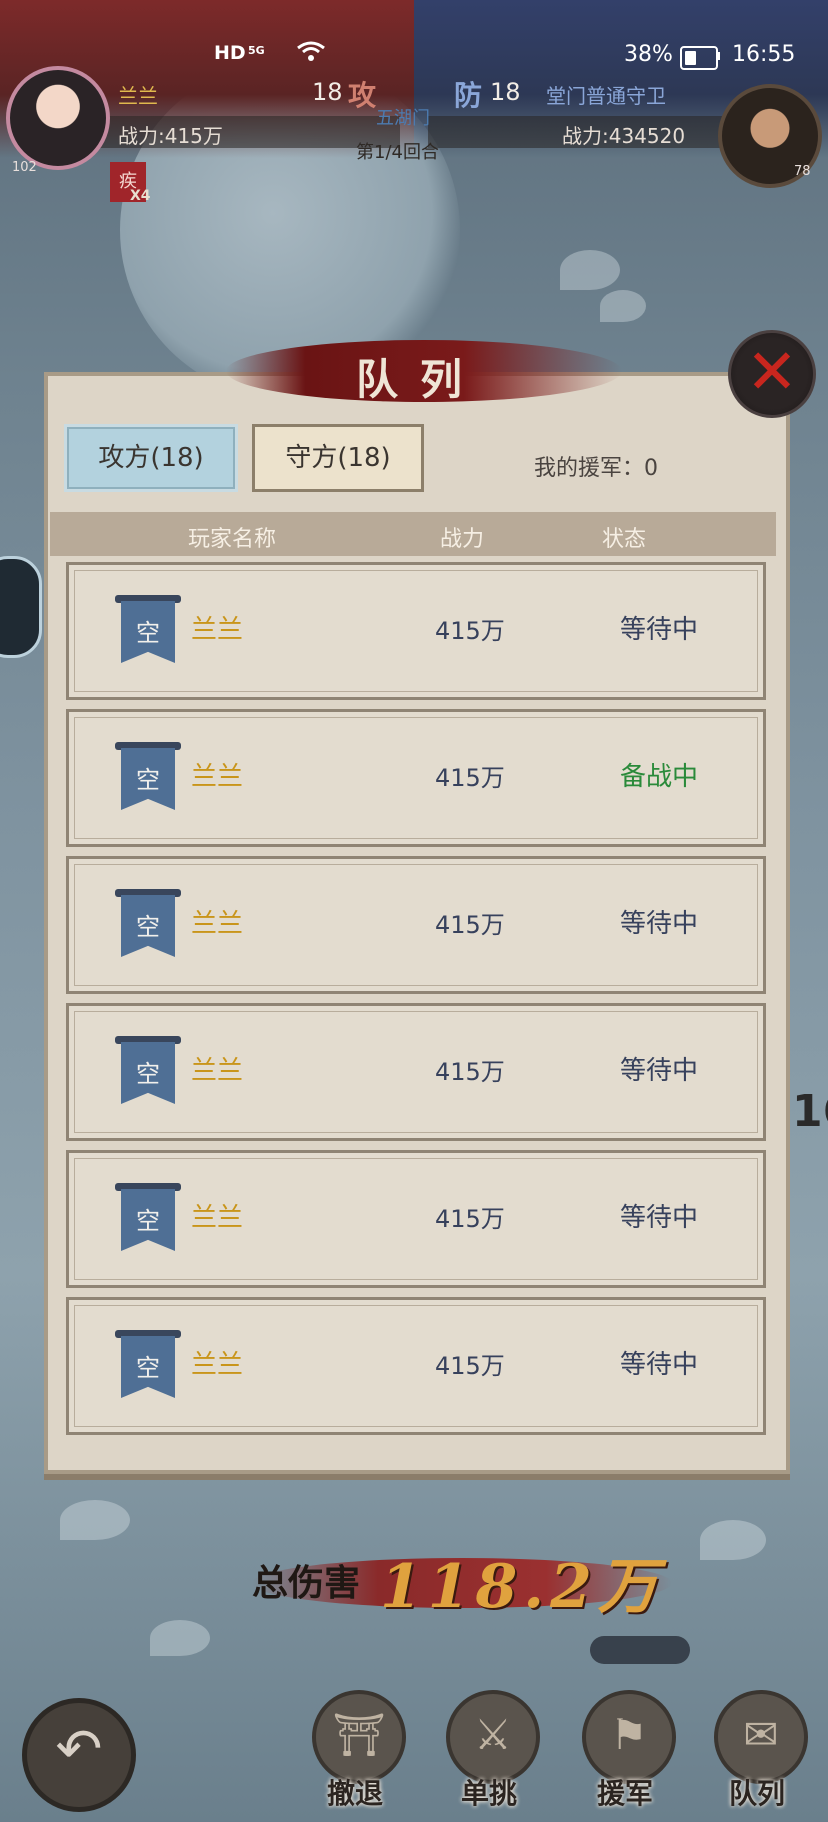 This screenshot has width=828, height=1822. What do you see at coordinates (230, 53) in the screenshot?
I see `hd-indicator: HD` at bounding box center [230, 53].